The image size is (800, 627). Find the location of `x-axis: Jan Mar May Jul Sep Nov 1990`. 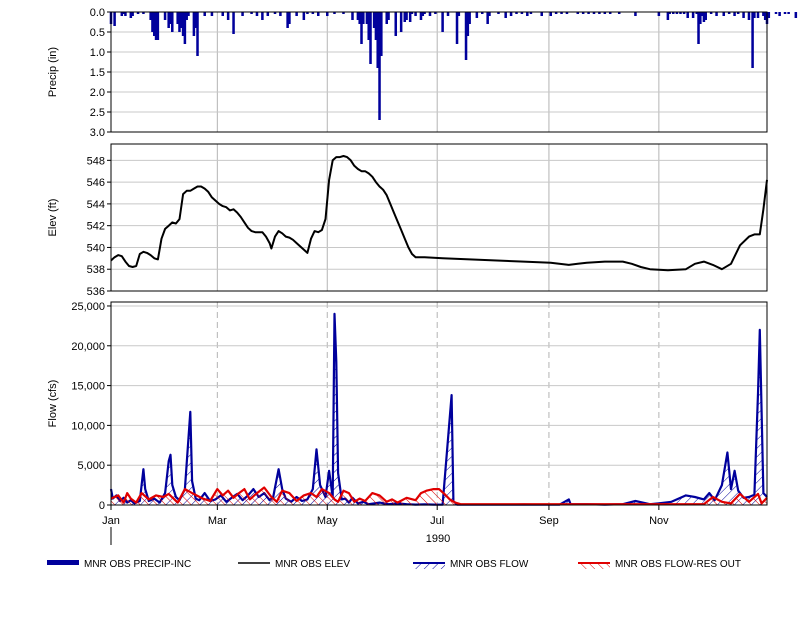

x-axis: Jan Mar May Jul Sep Nov 1990 is located at coordinates (385, 525).